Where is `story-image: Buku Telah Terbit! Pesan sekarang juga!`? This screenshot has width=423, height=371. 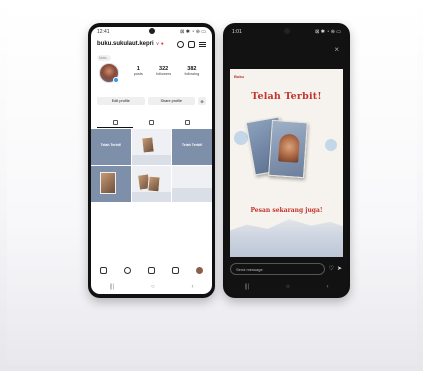
story-image: Buku Telah Terbit! Pesan sekarang juga! is located at coordinates (286, 163).